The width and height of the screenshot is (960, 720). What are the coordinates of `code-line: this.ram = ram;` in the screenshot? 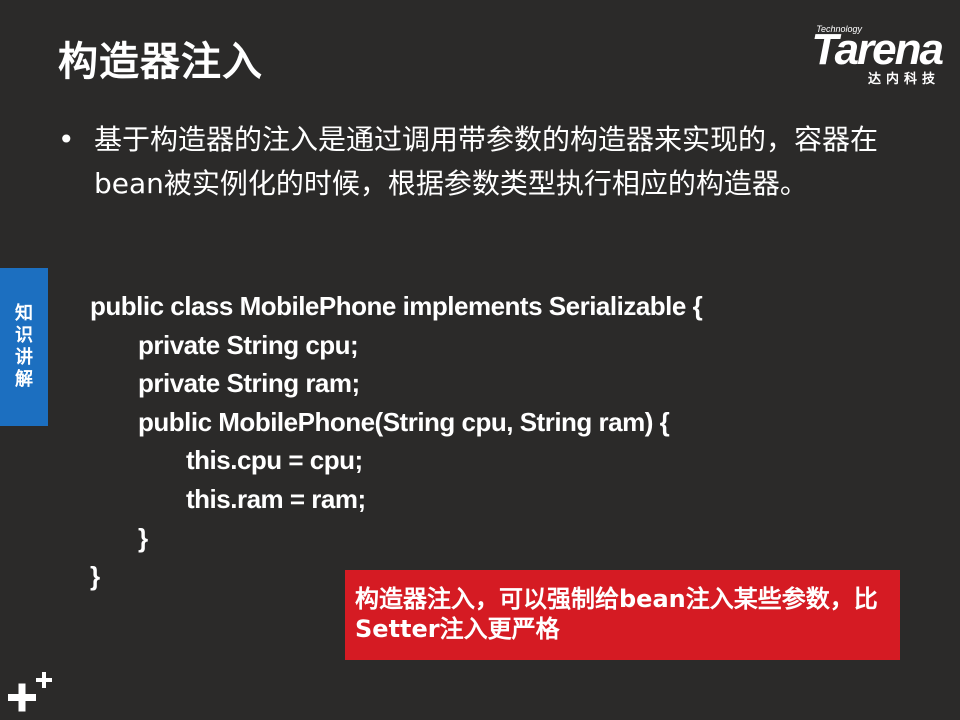 It's located at (276, 498).